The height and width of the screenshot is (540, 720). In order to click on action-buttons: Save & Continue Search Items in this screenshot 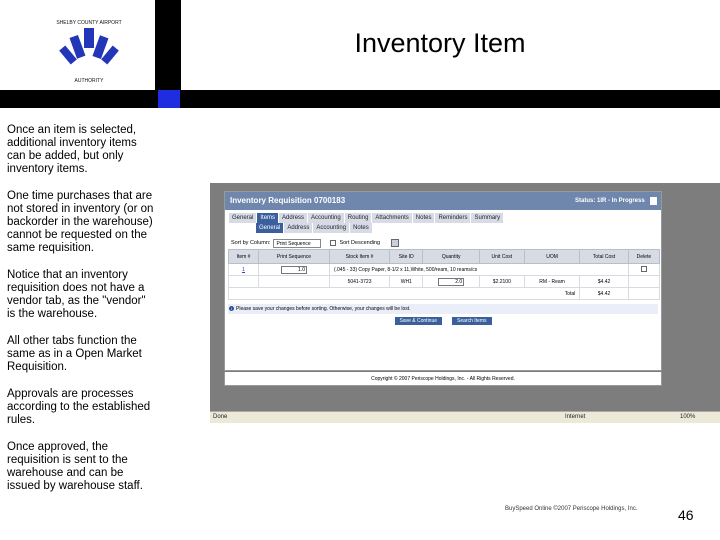, I will do `click(443, 321)`.